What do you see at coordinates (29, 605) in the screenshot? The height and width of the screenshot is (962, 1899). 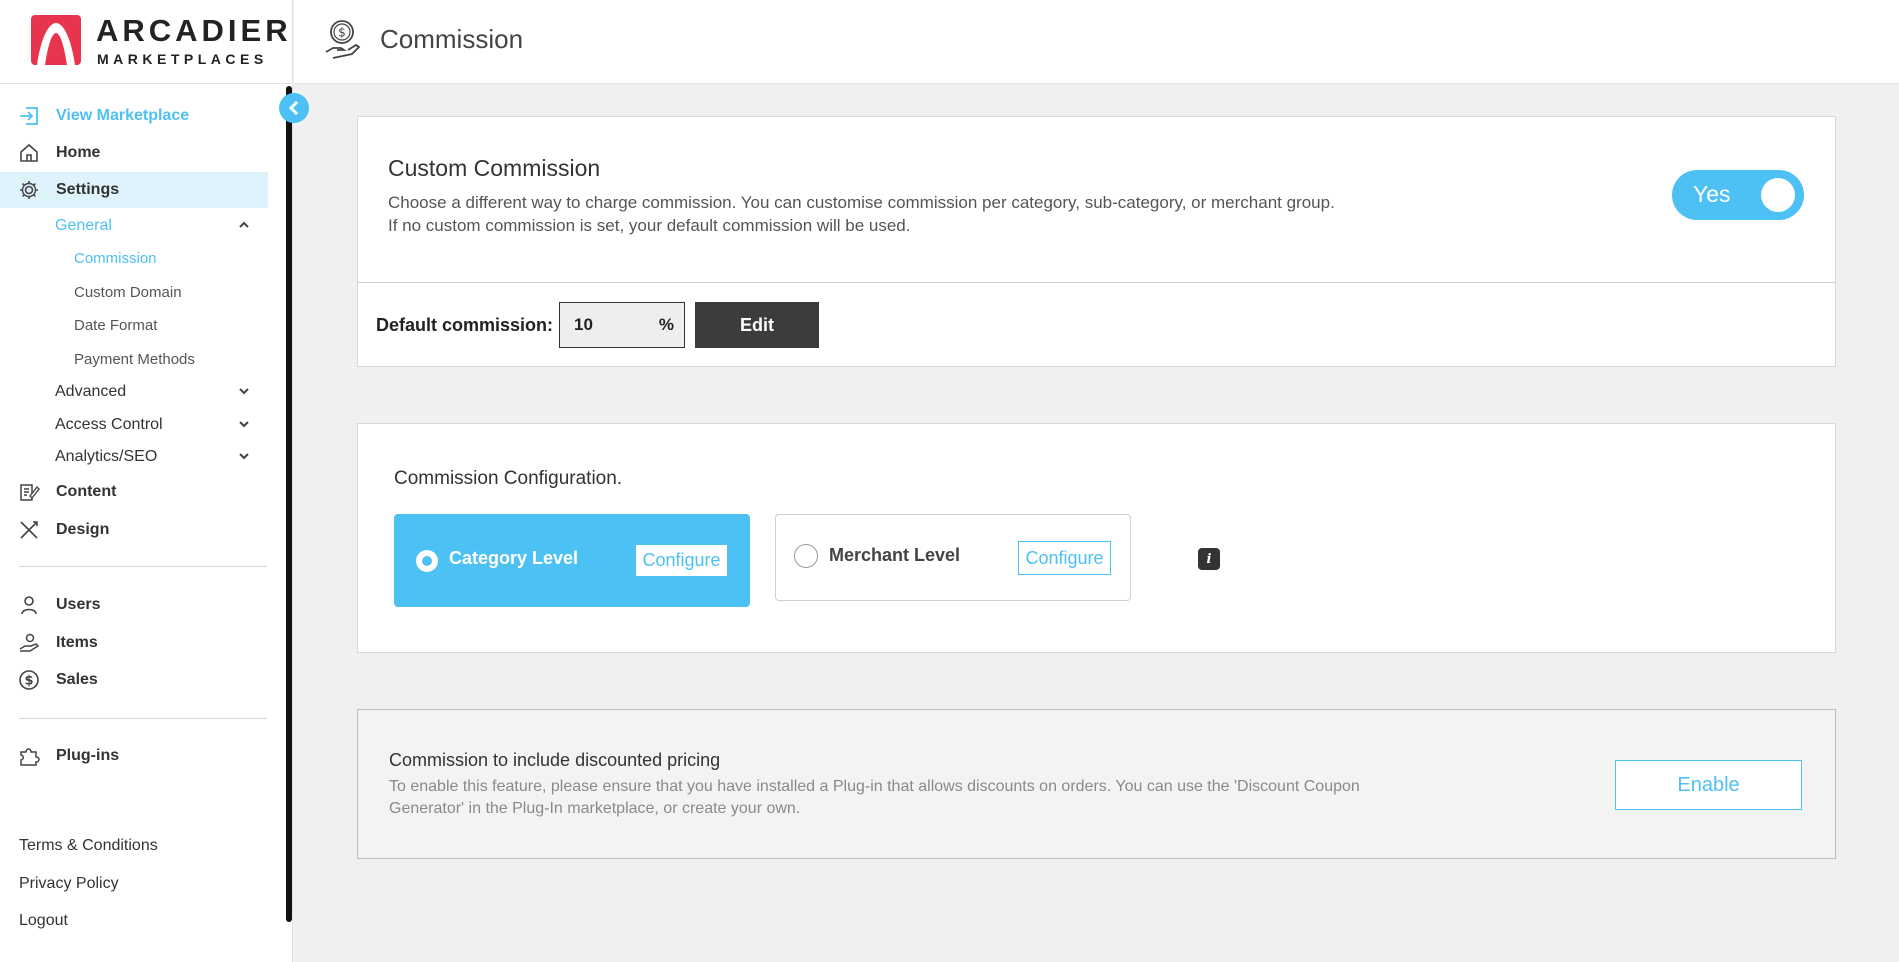 I see `user-icon` at bounding box center [29, 605].